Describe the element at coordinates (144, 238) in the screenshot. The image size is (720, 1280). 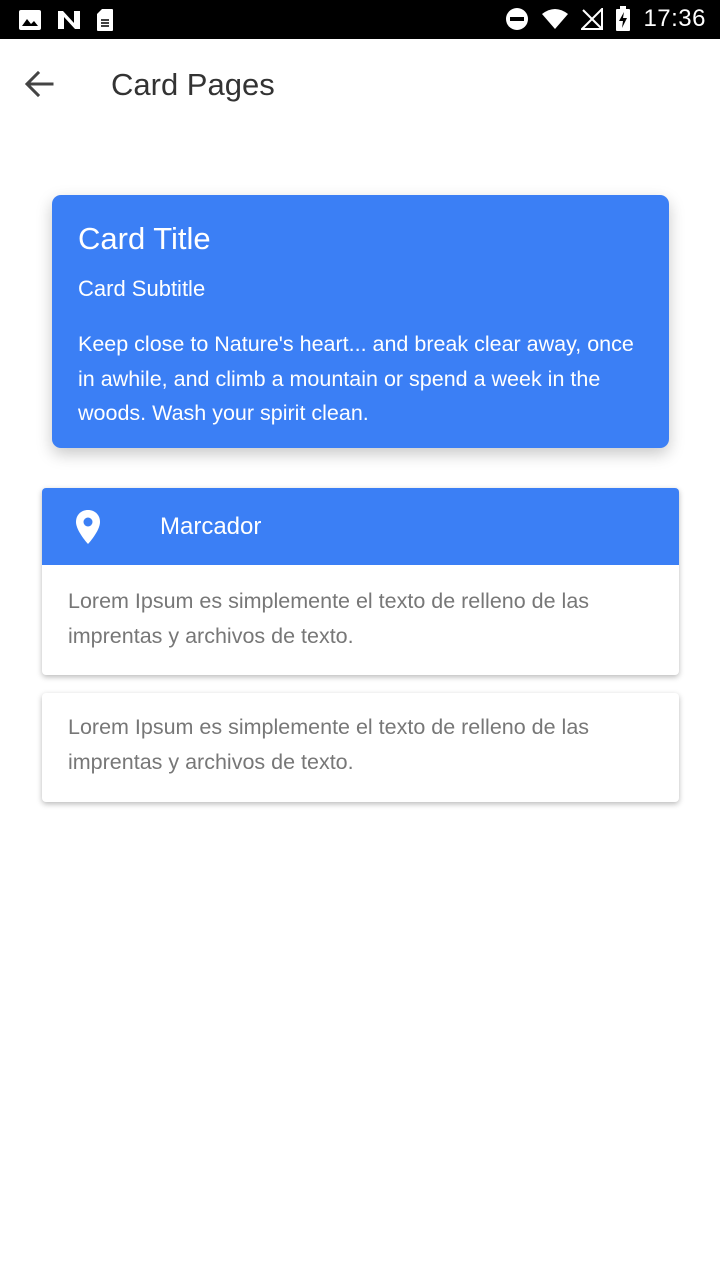
I see `card-title: Card Title` at that location.